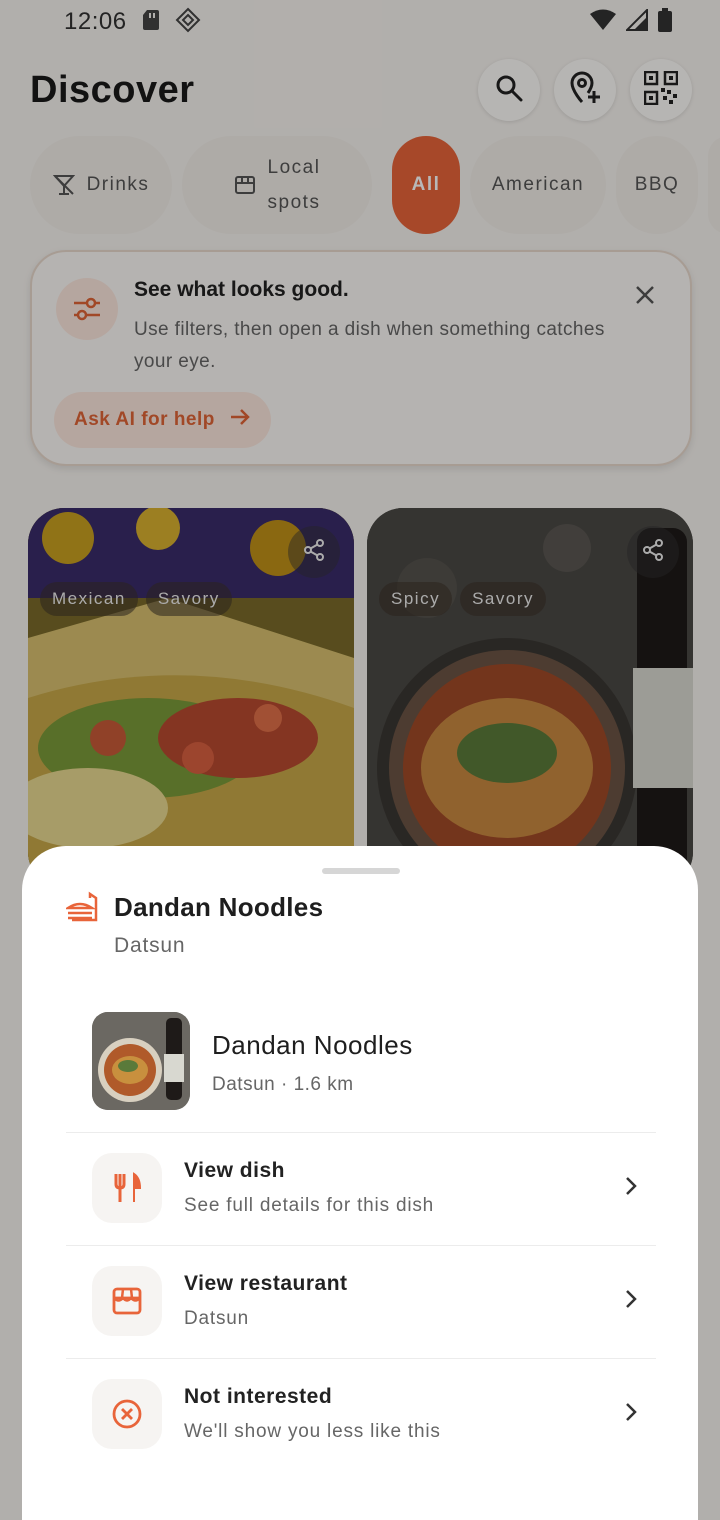 Image resolution: width=720 pixels, height=1520 pixels. I want to click on dish-summary: Dandan Noodles Datsun · 1.6 km, so click(372, 1062).